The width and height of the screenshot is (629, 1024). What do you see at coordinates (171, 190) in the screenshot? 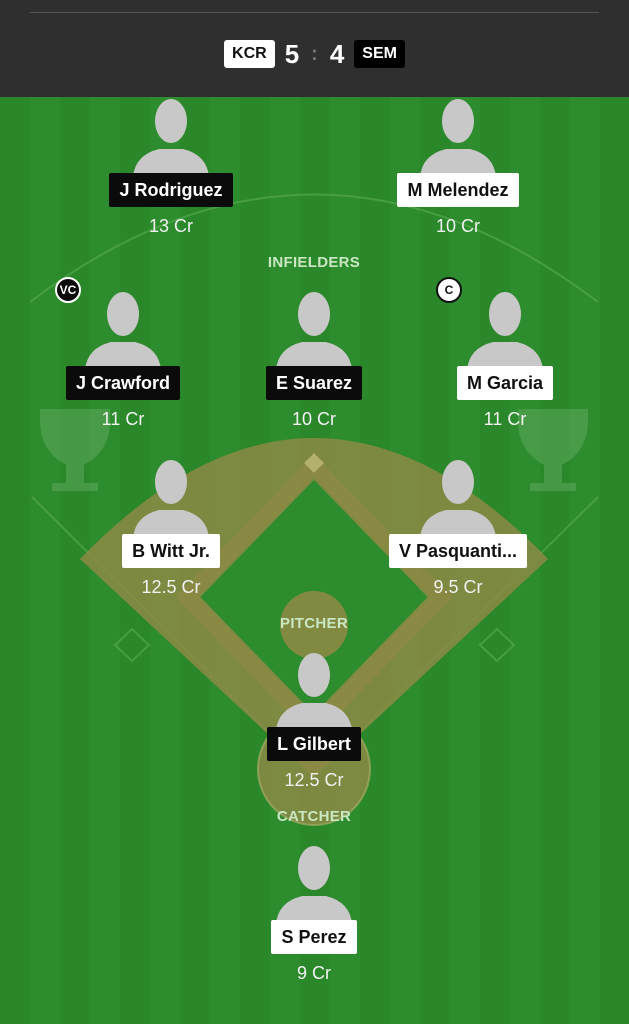
I see `player-name: J Rodriguez` at bounding box center [171, 190].